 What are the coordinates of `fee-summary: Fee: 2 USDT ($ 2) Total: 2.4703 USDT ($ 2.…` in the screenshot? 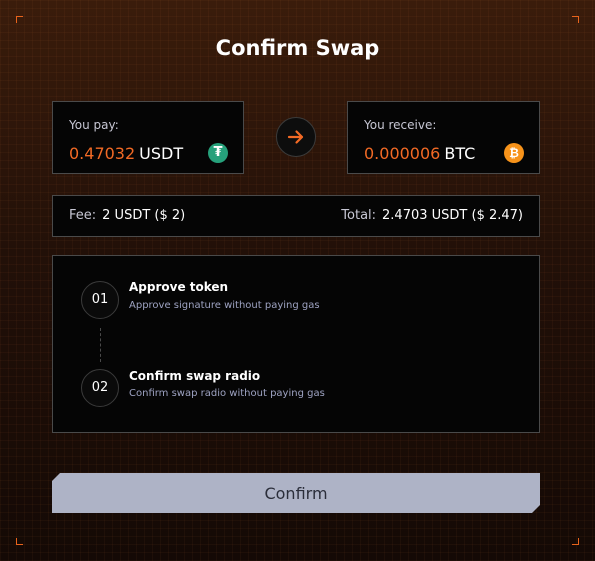 It's located at (296, 216).